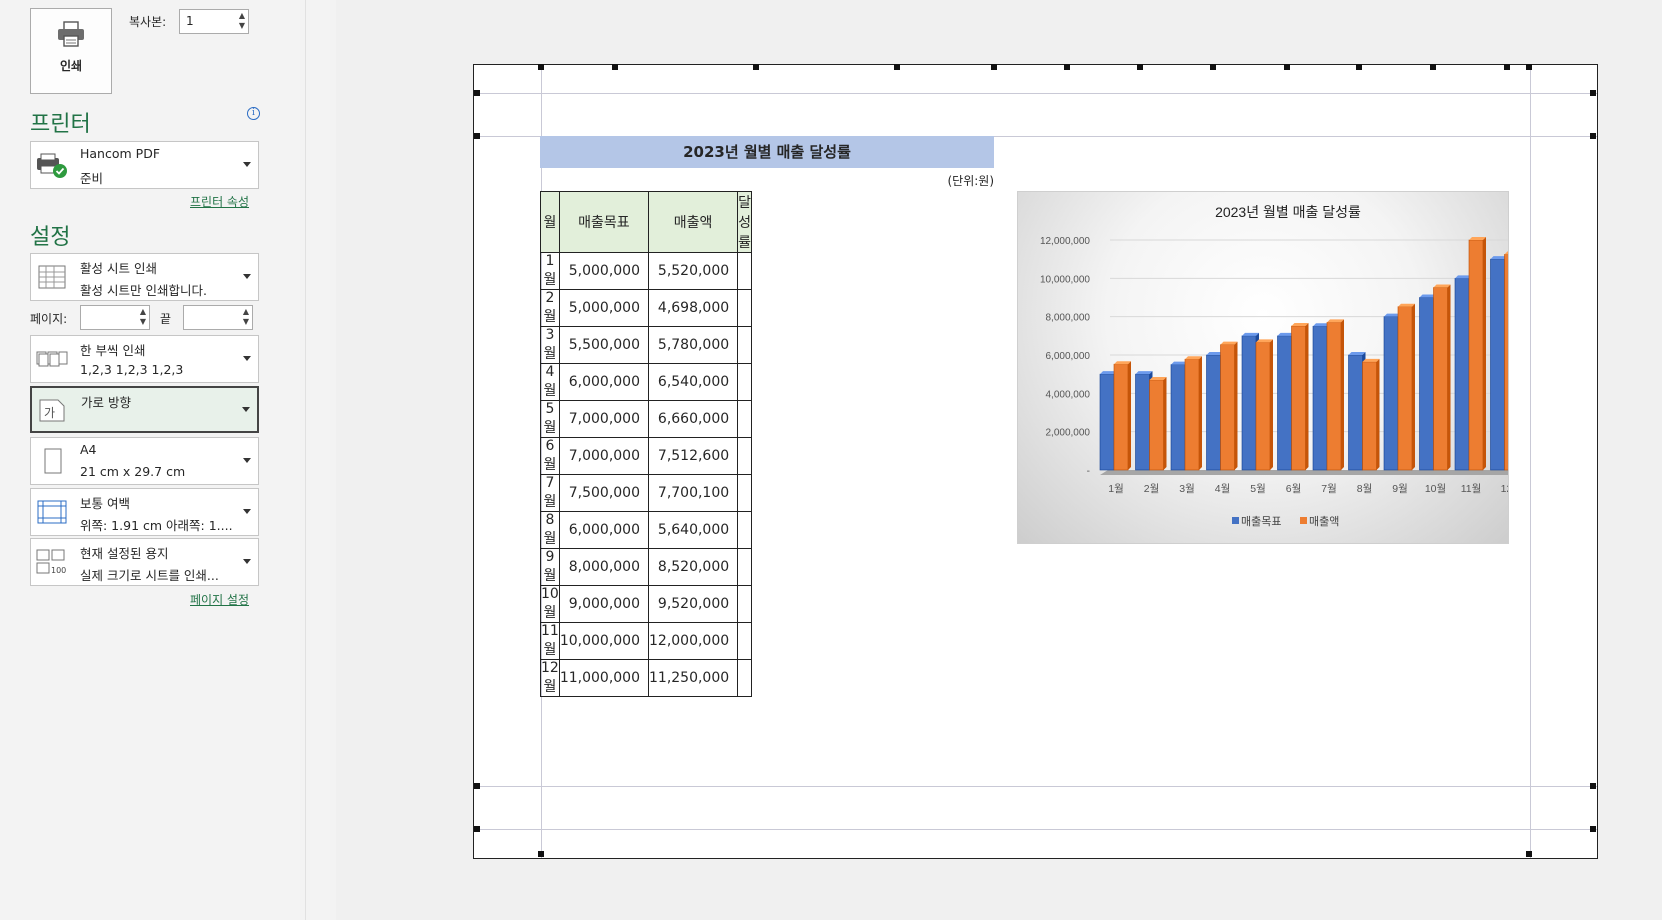 The image size is (1662, 920). I want to click on month-cell: 10월, so click(550, 604).